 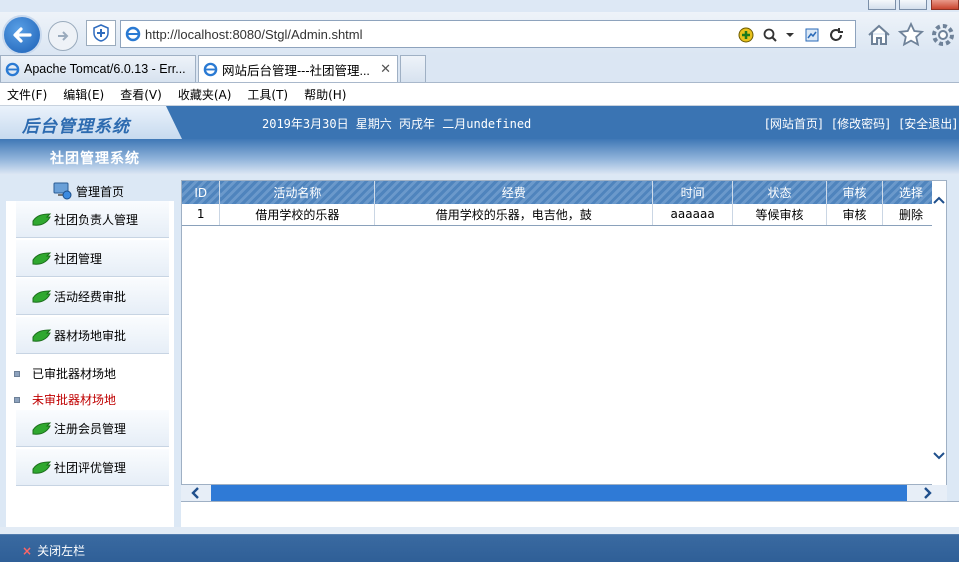 I want to click on close-sidebar-label: 关闭左栏, so click(x=61, y=551).